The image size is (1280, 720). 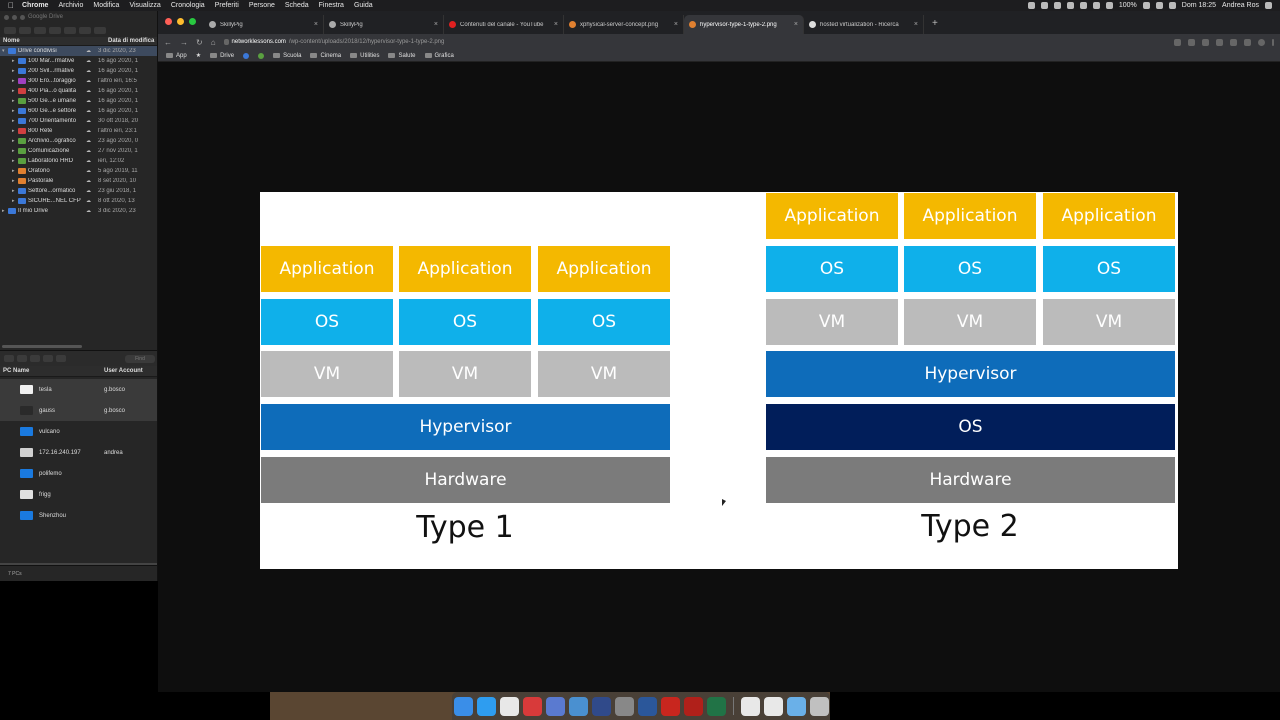 I want to click on system-preferences-icon, so click(x=624, y=706).